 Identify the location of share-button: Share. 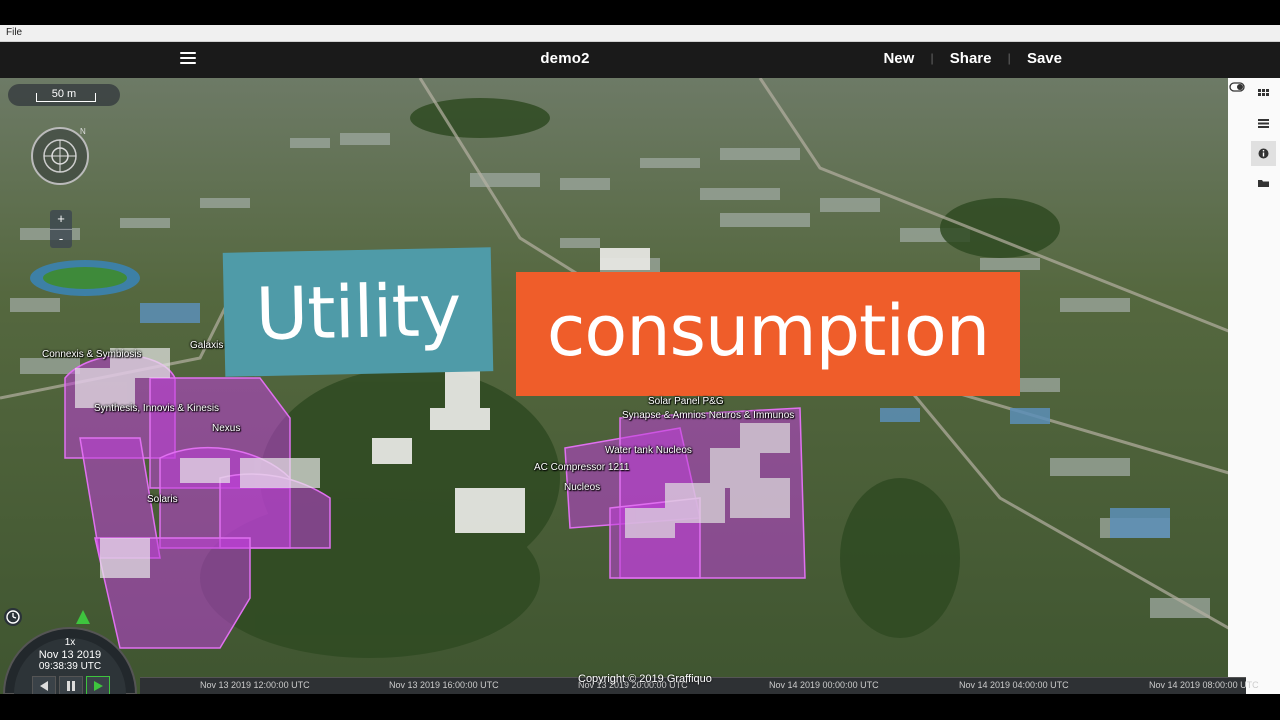
(971, 58).